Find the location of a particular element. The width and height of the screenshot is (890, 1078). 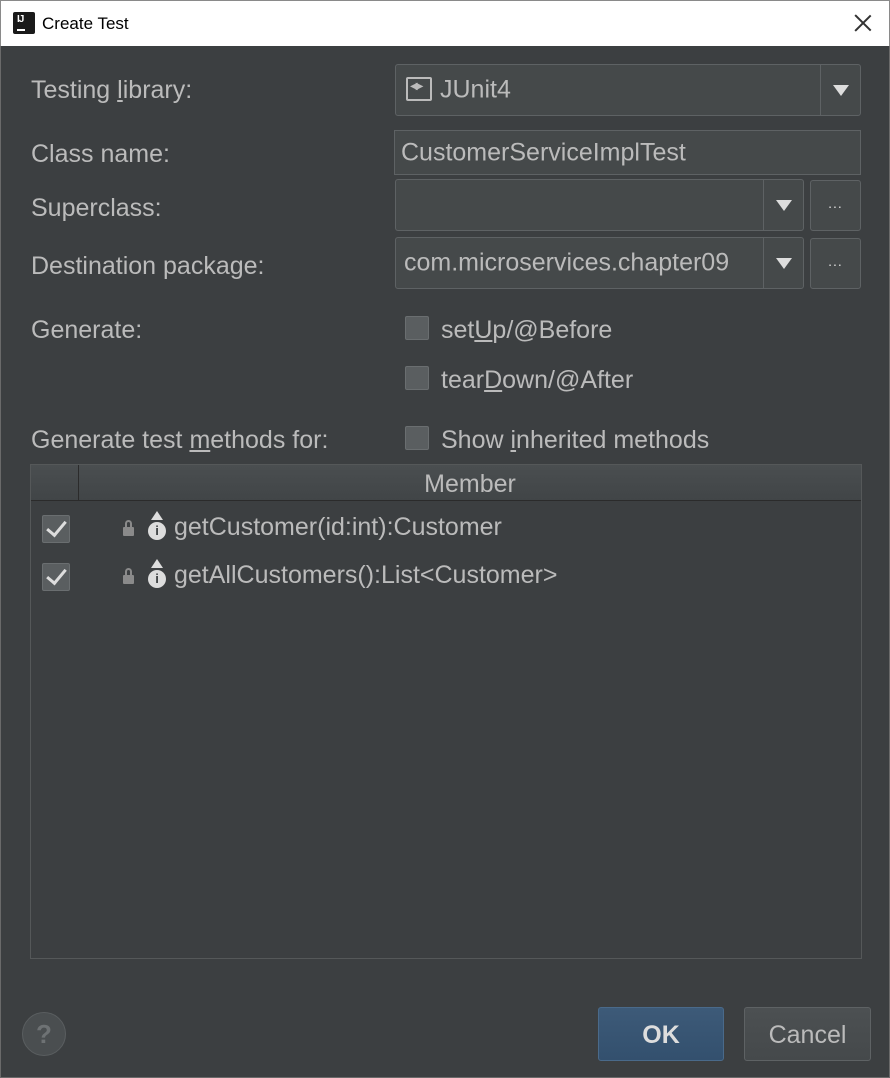

title-bar: IJ Create Test is located at coordinates (445, 23).